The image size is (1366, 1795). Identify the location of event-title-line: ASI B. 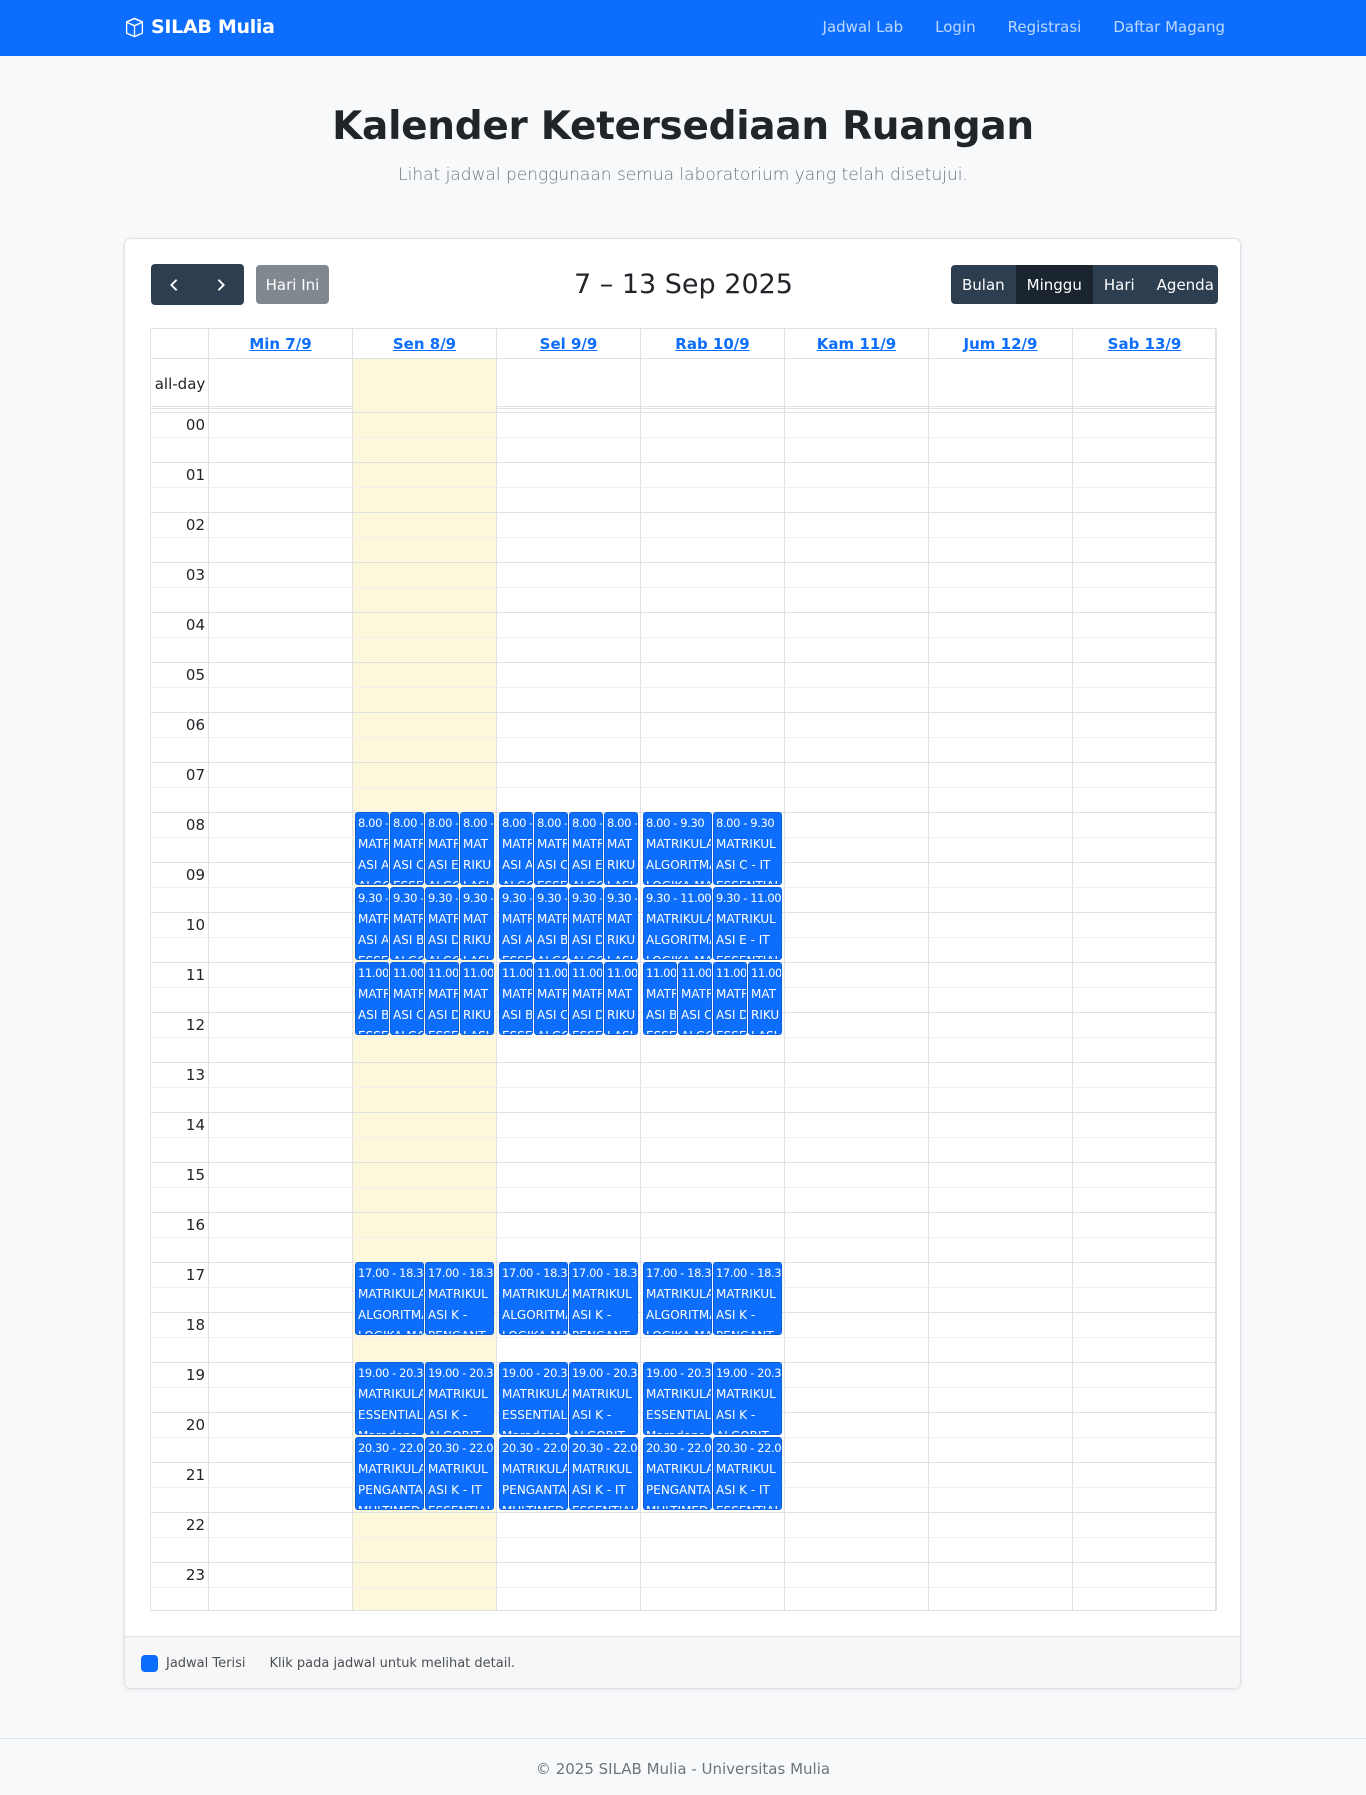
(373, 1015).